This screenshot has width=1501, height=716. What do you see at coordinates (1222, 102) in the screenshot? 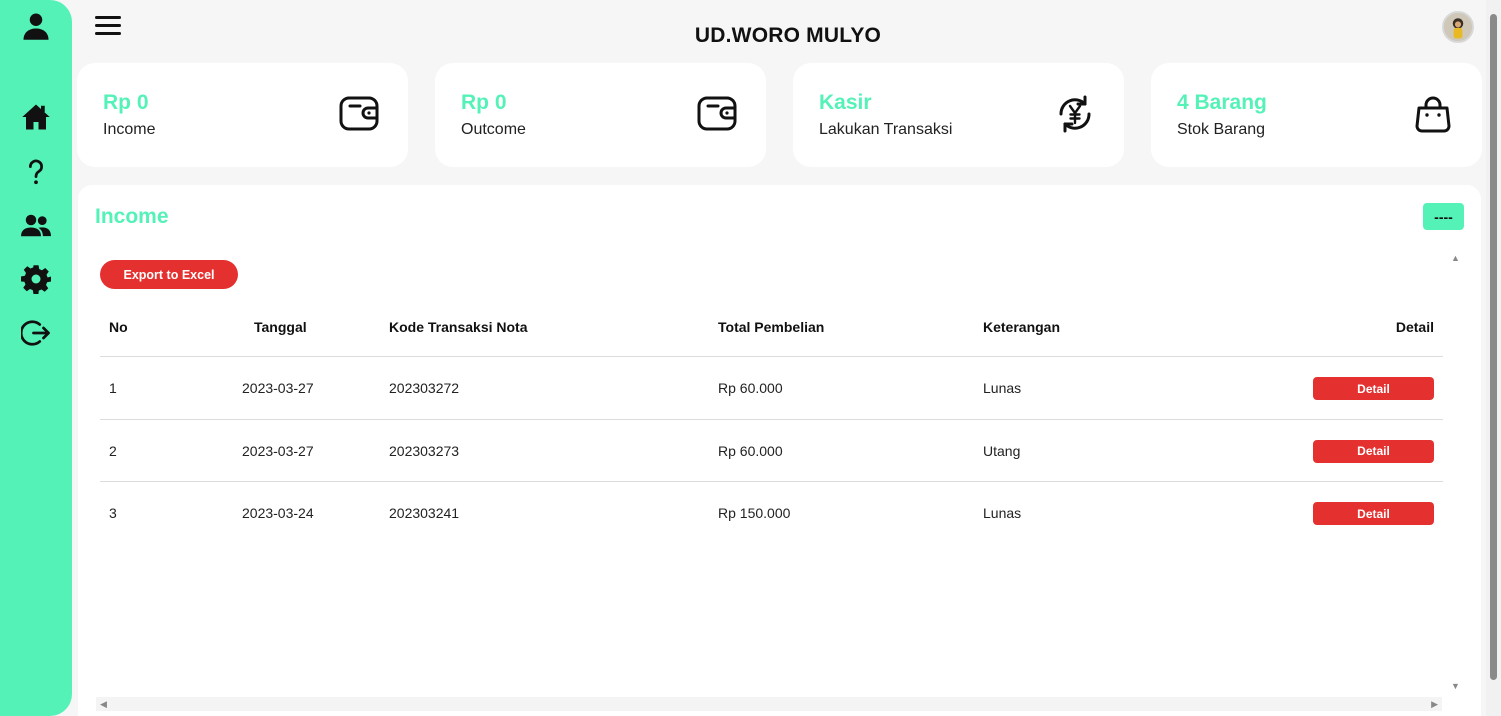
I see `stok-value: 4 Barang` at bounding box center [1222, 102].